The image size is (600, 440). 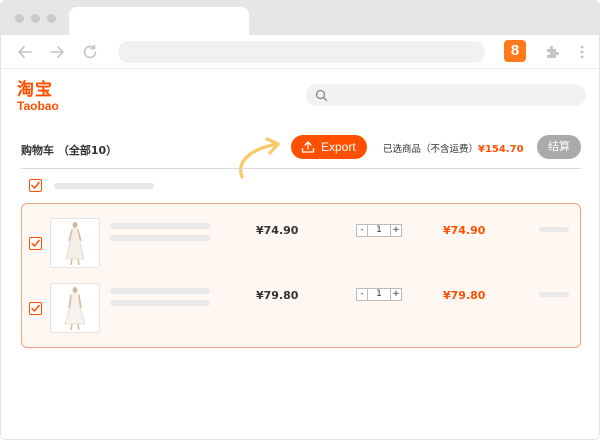 I want to click on select-all-checkbox, so click(x=35, y=185).